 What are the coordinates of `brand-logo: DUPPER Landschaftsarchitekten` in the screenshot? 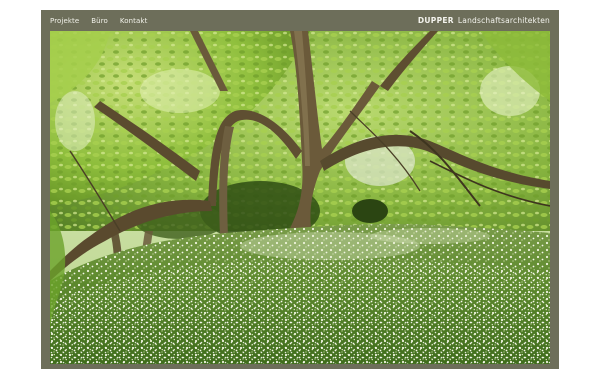 It's located at (484, 20).